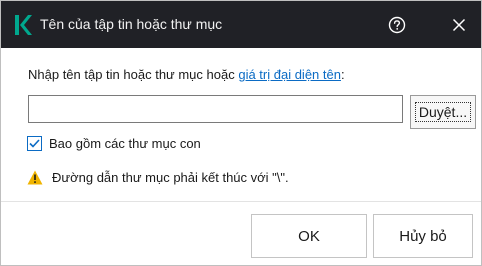 The height and width of the screenshot is (266, 482). I want to click on kaspersky-logo-icon, so click(23, 25).